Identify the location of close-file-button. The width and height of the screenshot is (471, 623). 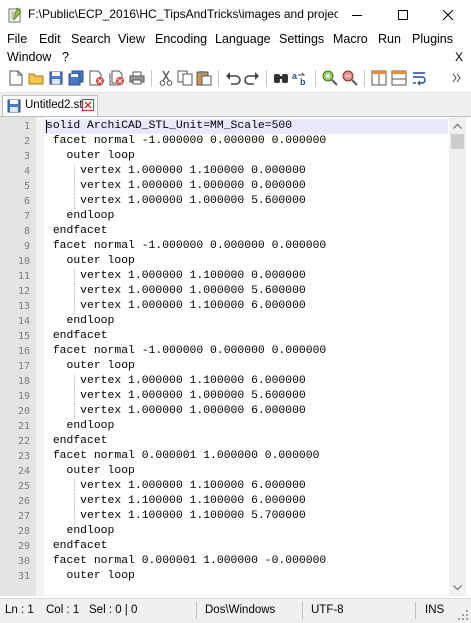
(97, 78).